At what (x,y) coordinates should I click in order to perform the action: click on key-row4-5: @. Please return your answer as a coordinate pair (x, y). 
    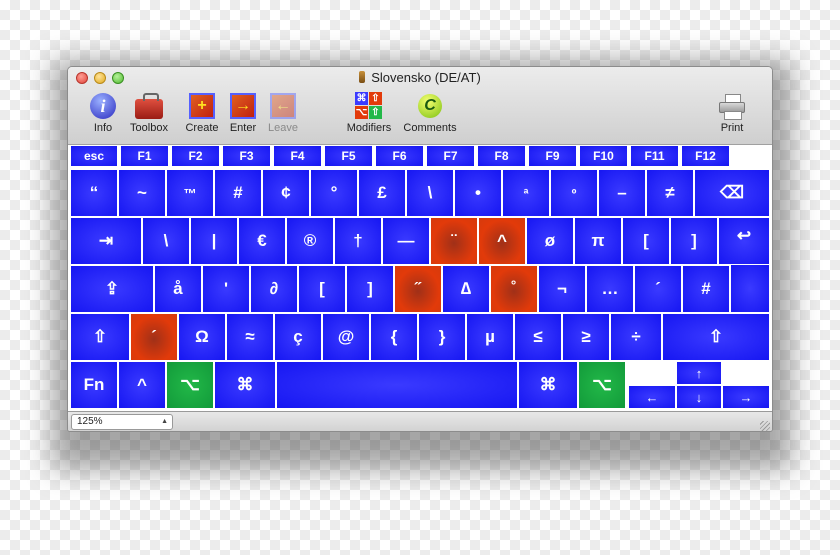
    Looking at the image, I should click on (346, 337).